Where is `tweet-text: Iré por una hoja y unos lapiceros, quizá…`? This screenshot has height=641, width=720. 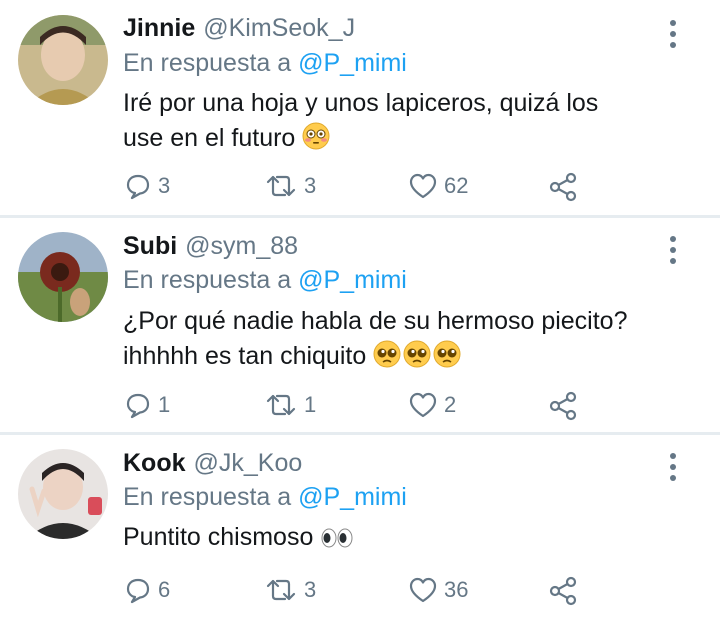 tweet-text: Iré por una hoja y unos lapiceros, quizá… is located at coordinates (413, 123).